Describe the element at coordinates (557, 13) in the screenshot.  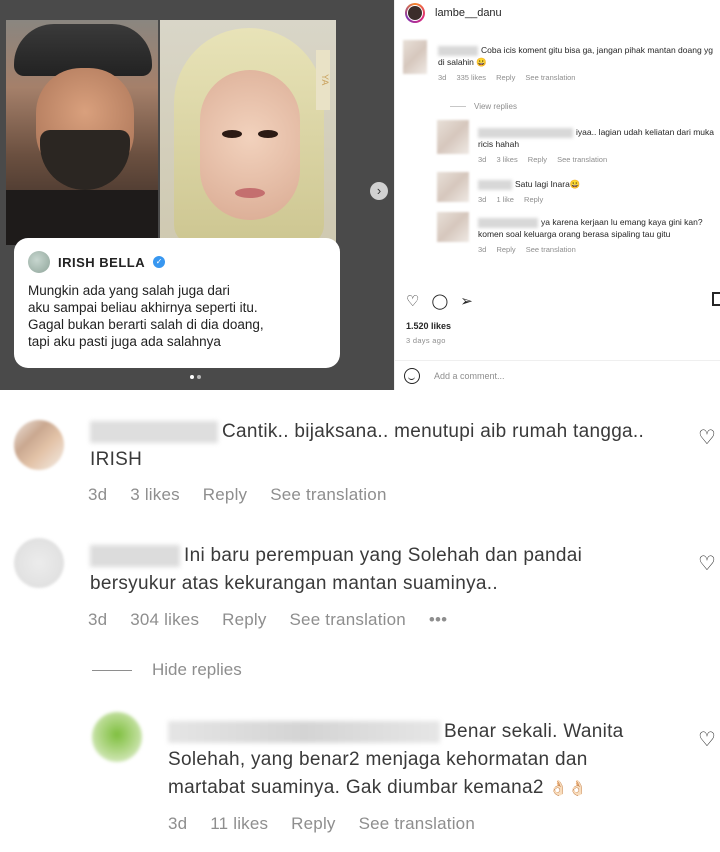
I see `post-header: lambe__danu` at that location.